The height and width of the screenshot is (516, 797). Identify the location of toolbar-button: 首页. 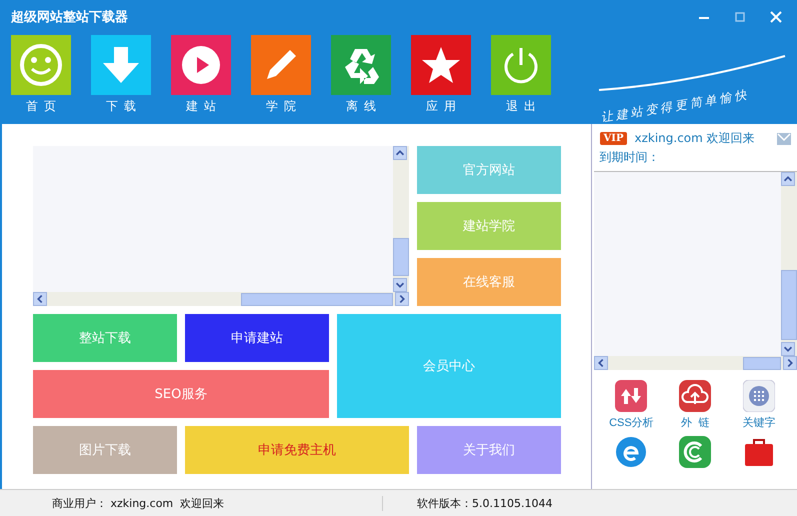
(41, 75).